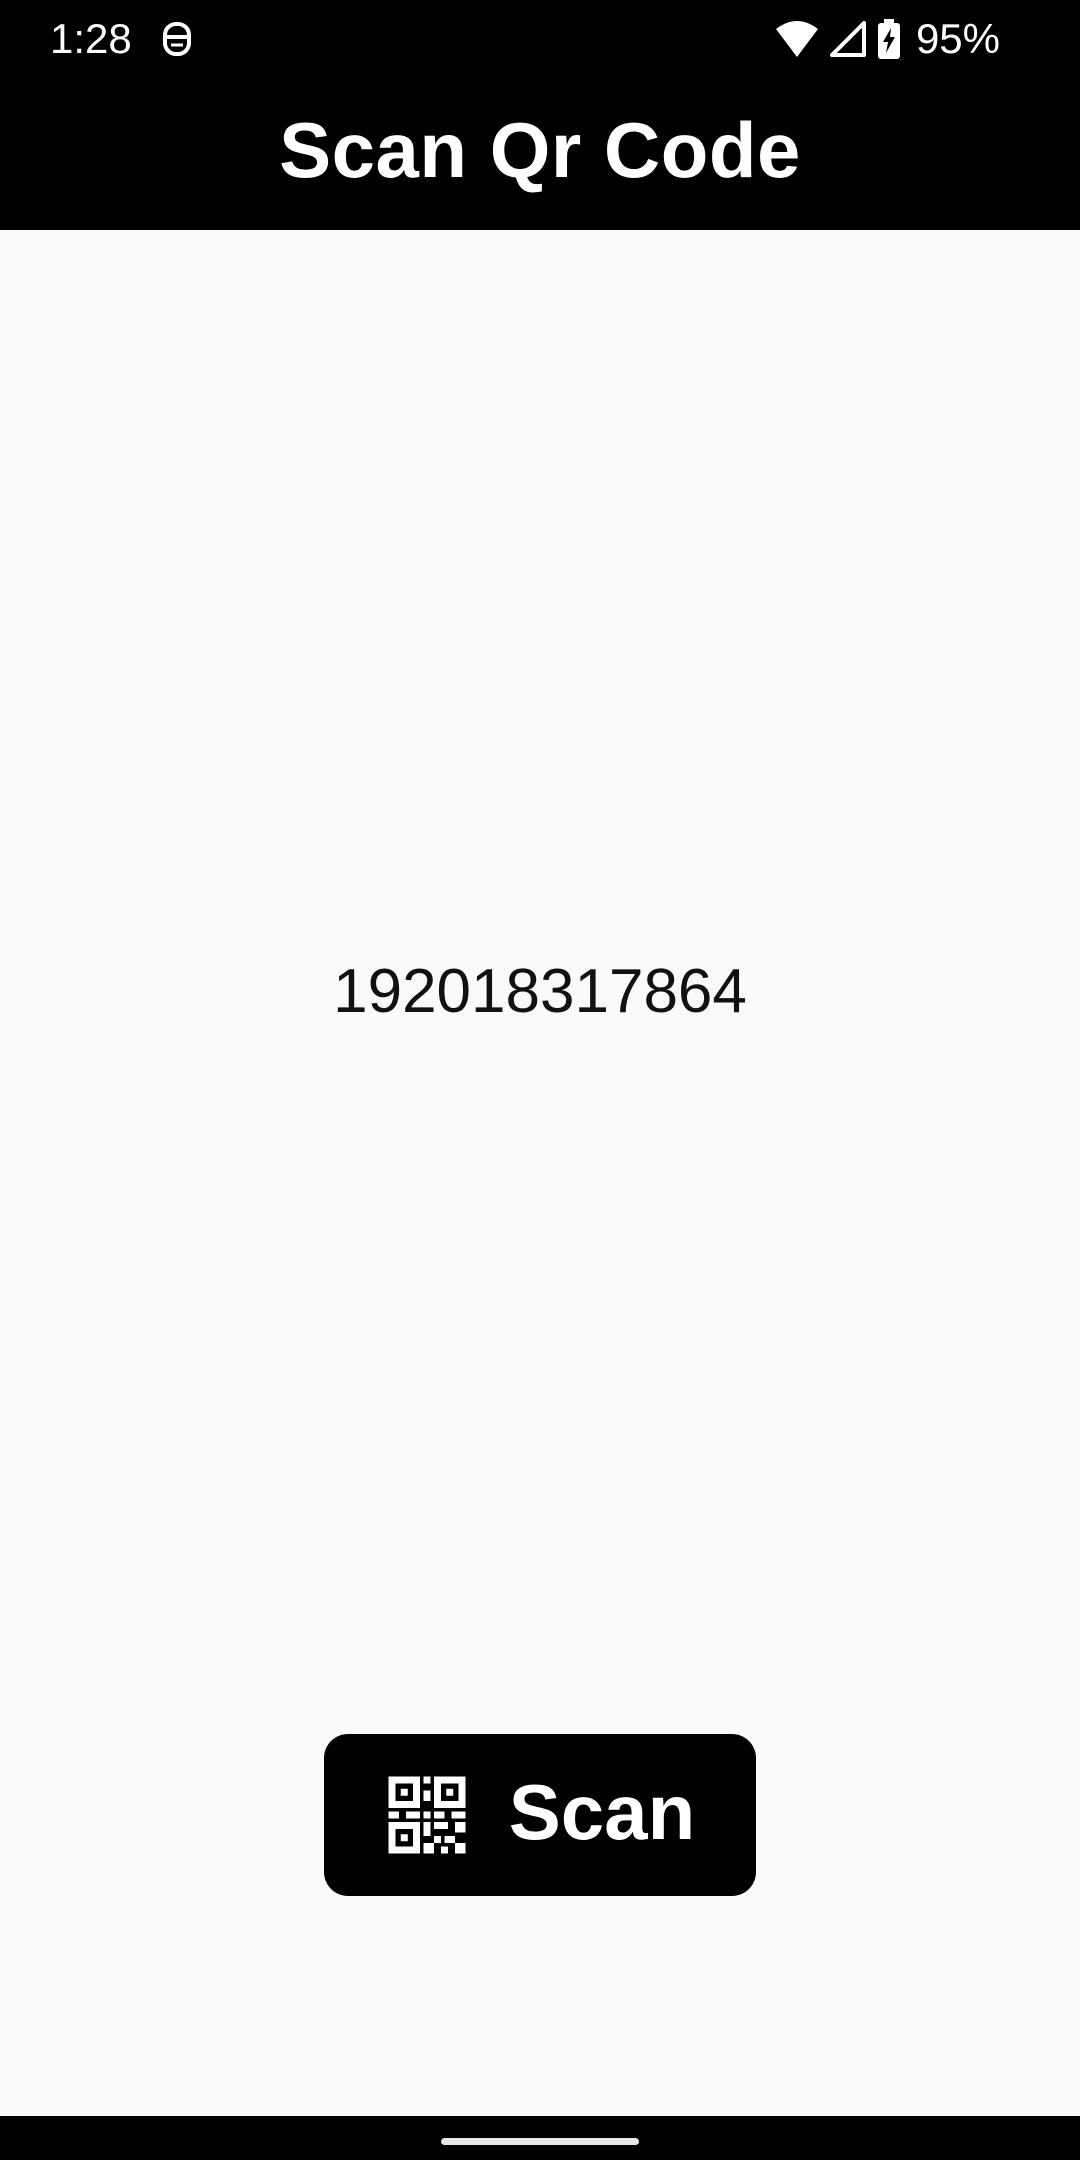 This screenshot has width=1080, height=2160. Describe the element at coordinates (427, 1815) in the screenshot. I see `qr-code-icon` at that location.